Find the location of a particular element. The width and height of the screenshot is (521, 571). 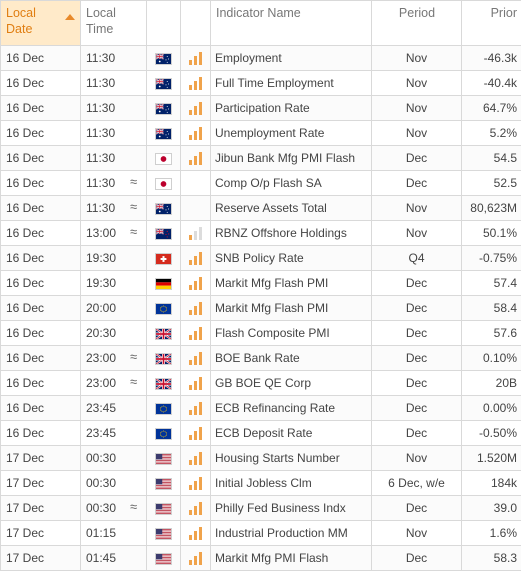

indicator-name-cell: Initial Jobless Clm is located at coordinates (291, 483).